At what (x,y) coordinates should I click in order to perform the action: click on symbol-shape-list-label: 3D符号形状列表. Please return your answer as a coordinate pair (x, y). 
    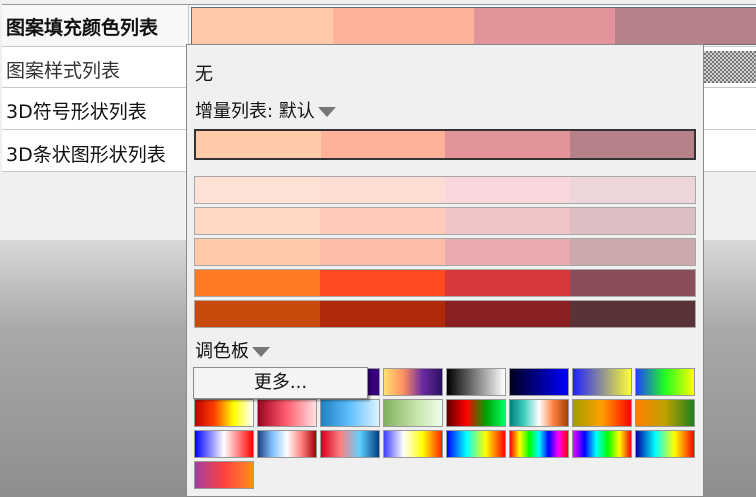
    Looking at the image, I should click on (76, 112).